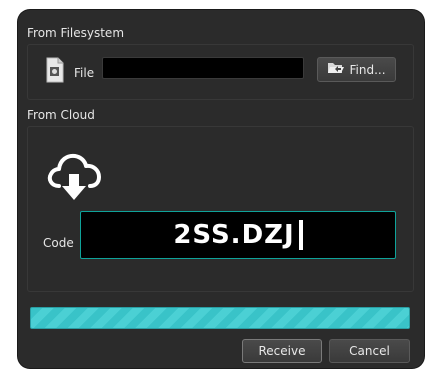 The width and height of the screenshot is (427, 371). I want to click on filesystem-section-title: From Filesystem, so click(76, 33).